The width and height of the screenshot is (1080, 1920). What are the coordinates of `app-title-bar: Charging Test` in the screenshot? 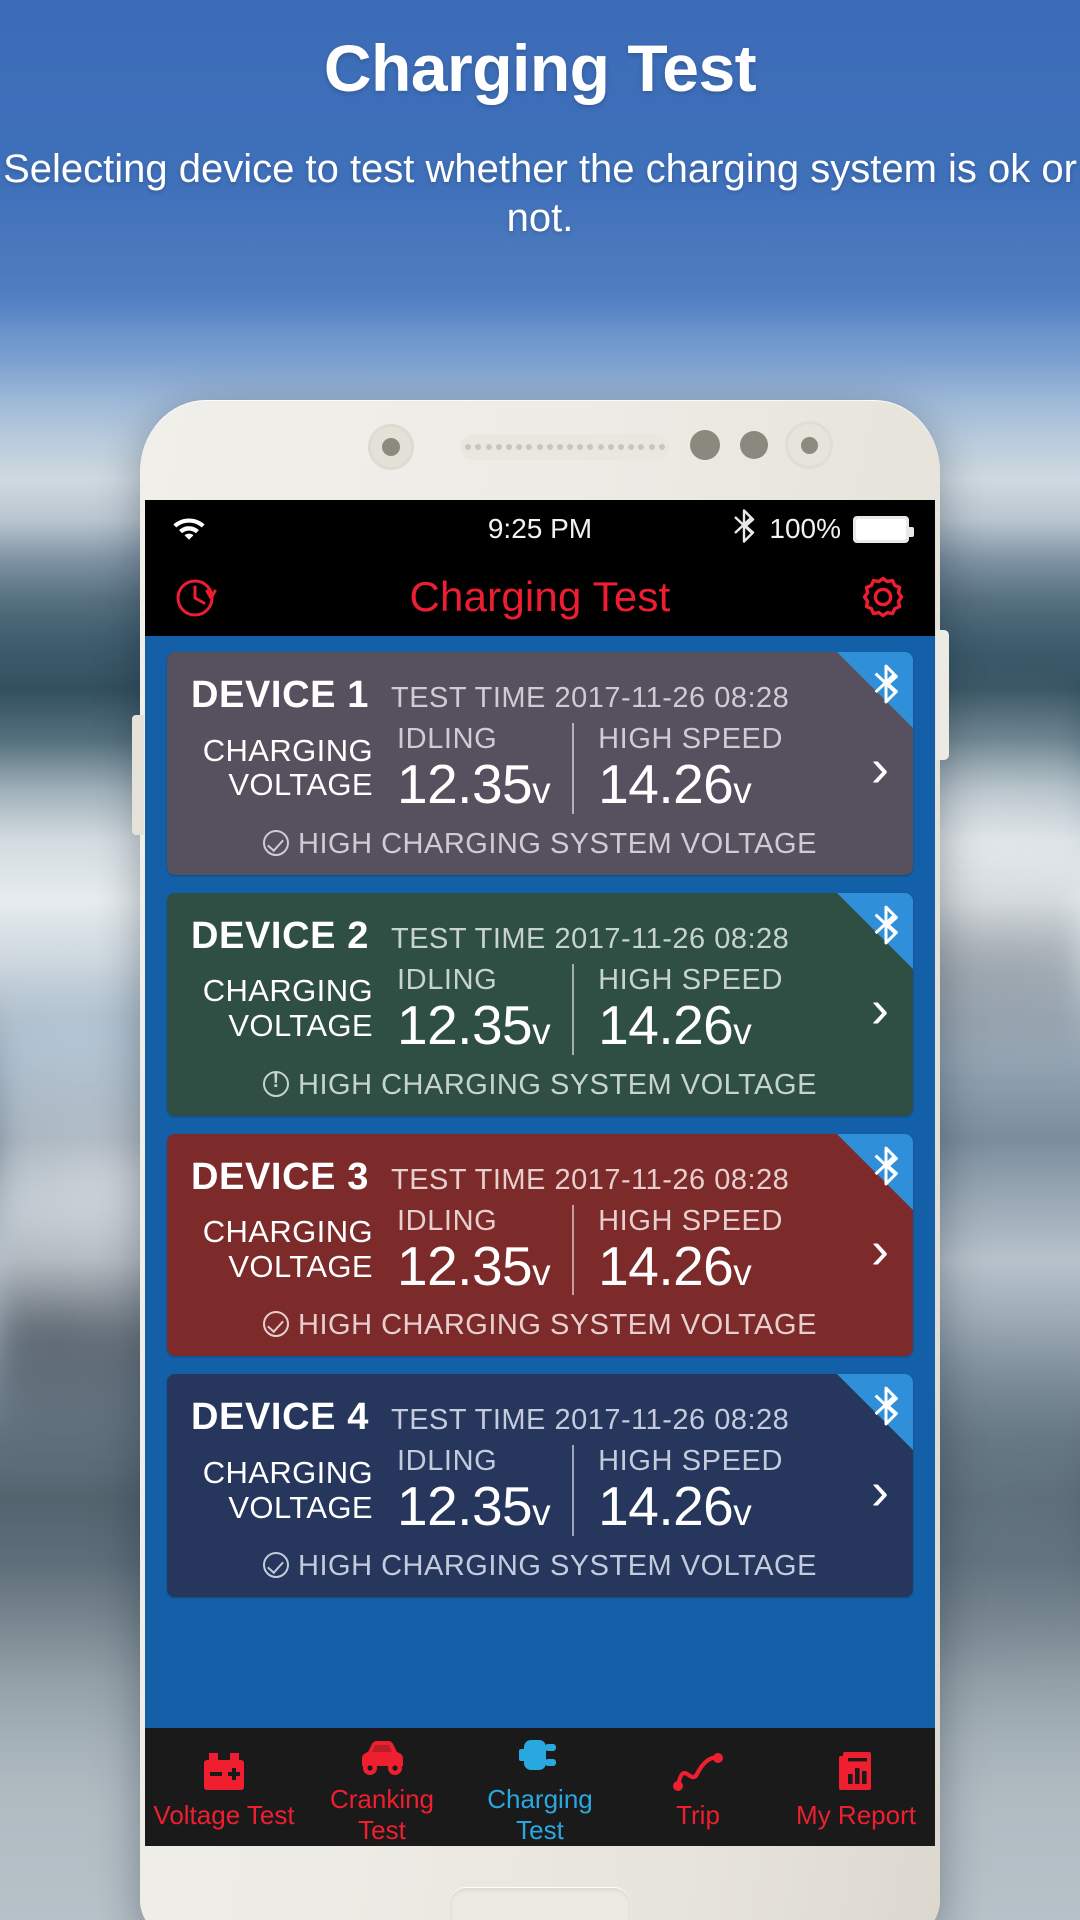 It's located at (540, 597).